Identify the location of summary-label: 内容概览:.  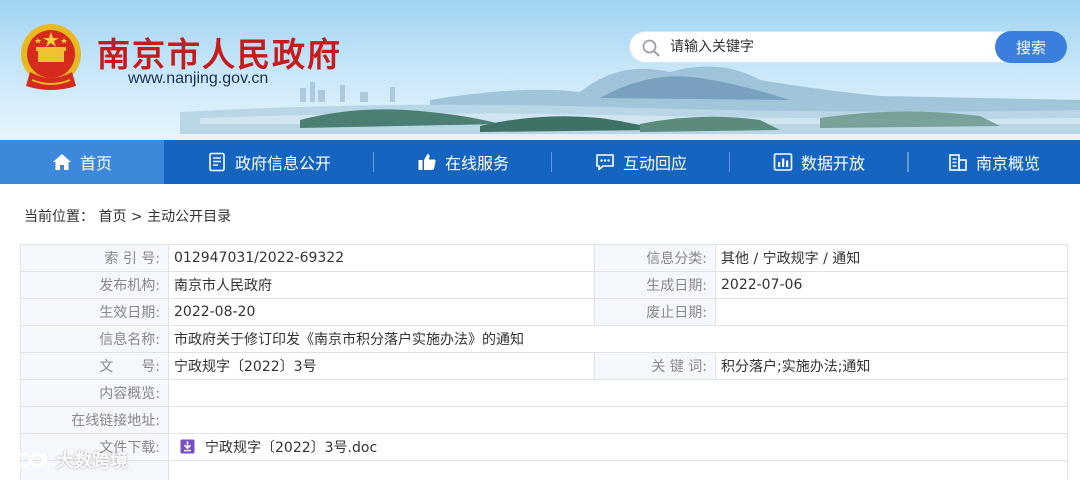
(94, 393).